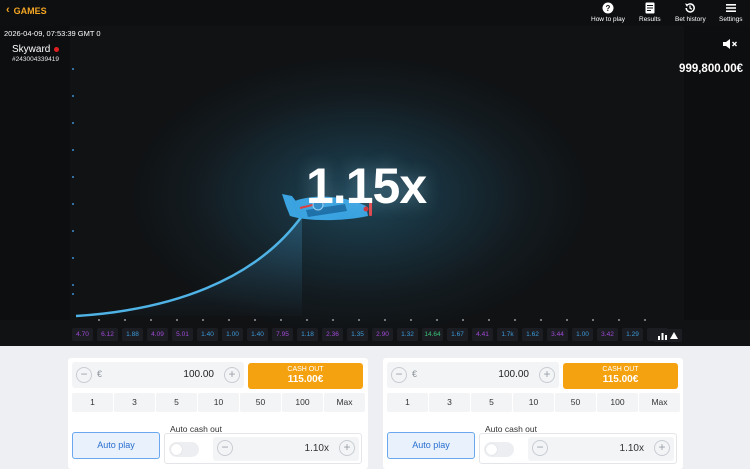 The height and width of the screenshot is (469, 750). What do you see at coordinates (668, 335) in the screenshot?
I see `stats-toggle-button` at bounding box center [668, 335].